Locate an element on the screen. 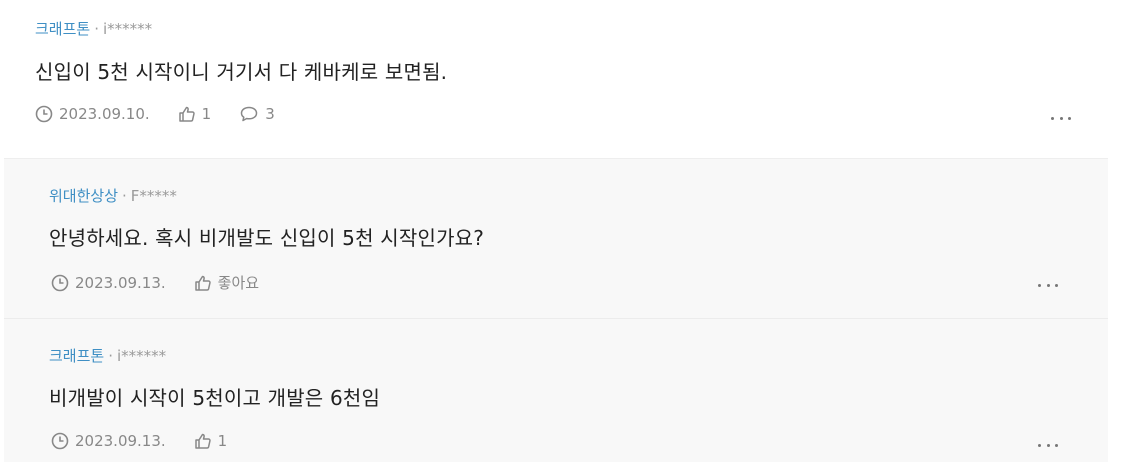 The height and width of the screenshot is (462, 1121). reply-count: 3 is located at coordinates (270, 114).